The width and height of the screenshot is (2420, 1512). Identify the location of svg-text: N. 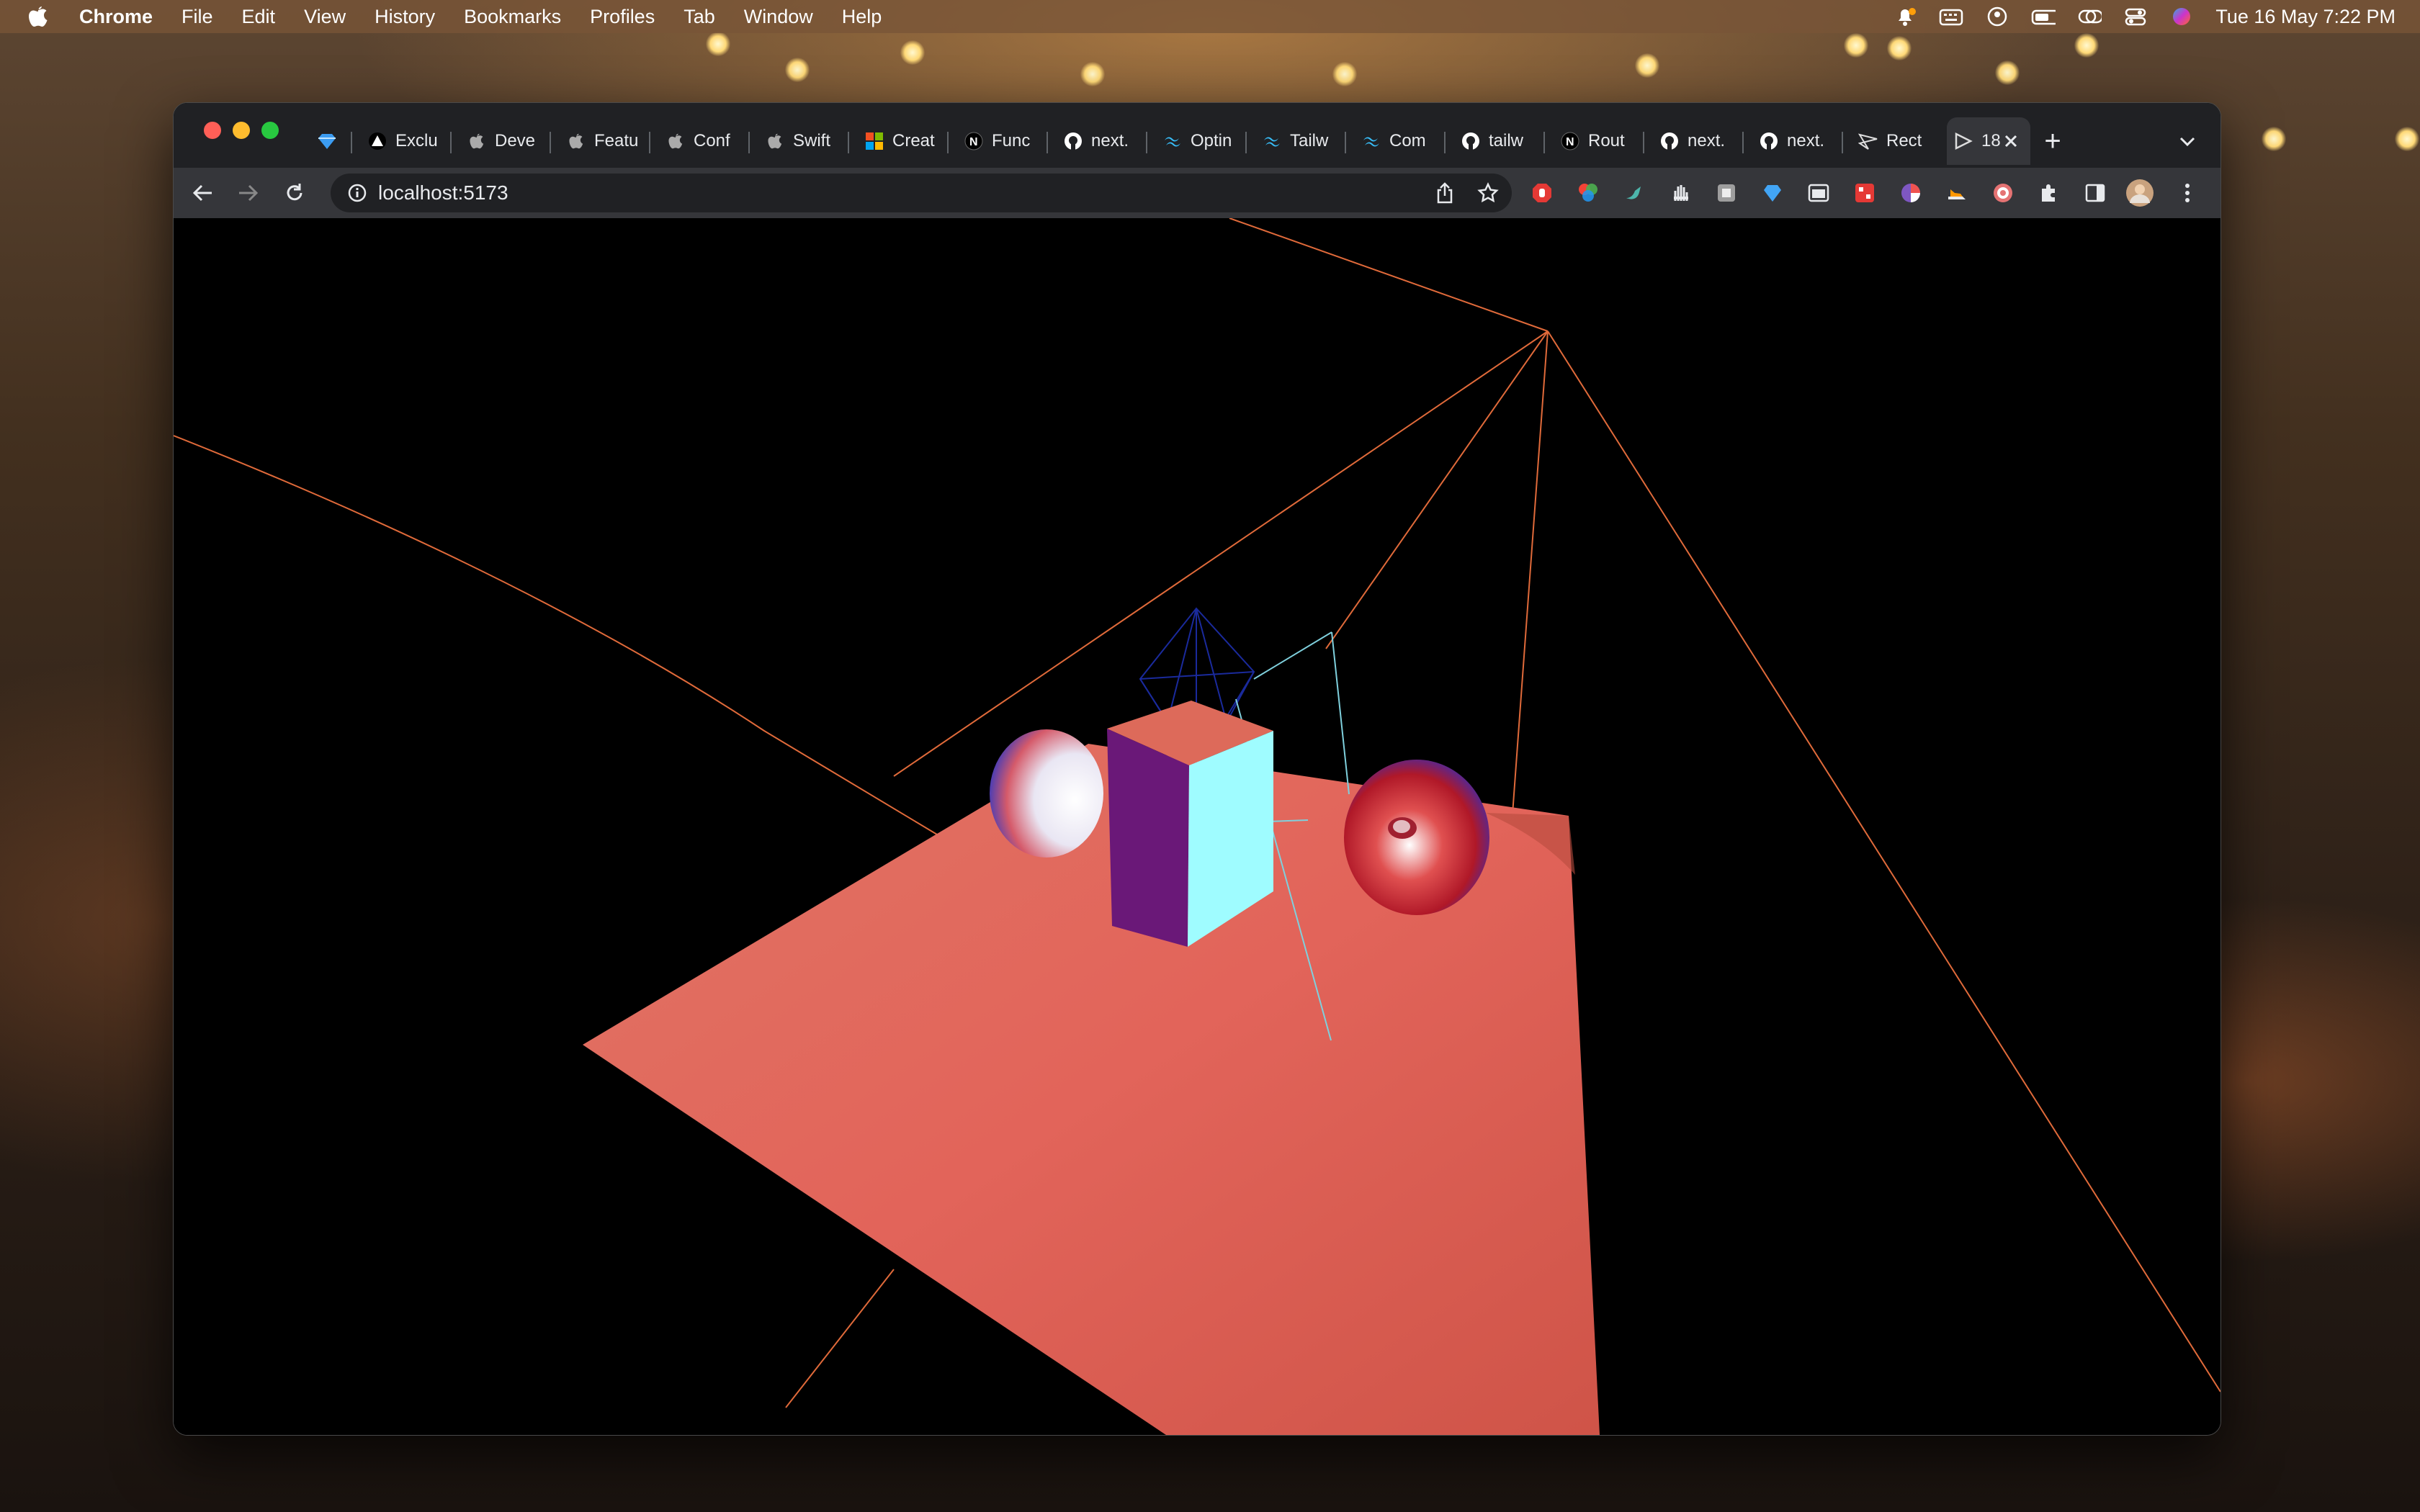
(1570, 142).